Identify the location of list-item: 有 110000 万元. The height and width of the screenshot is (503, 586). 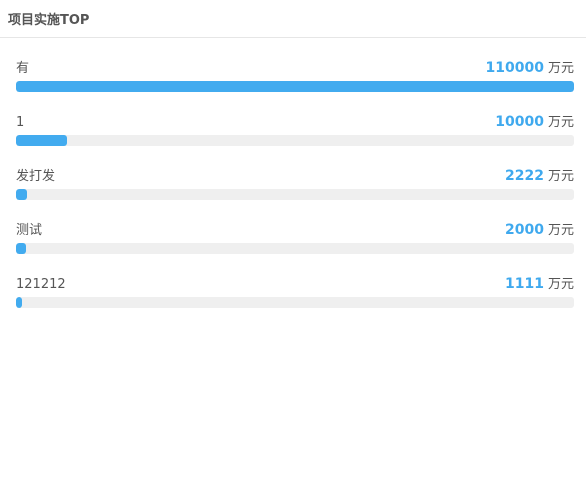
(295, 87).